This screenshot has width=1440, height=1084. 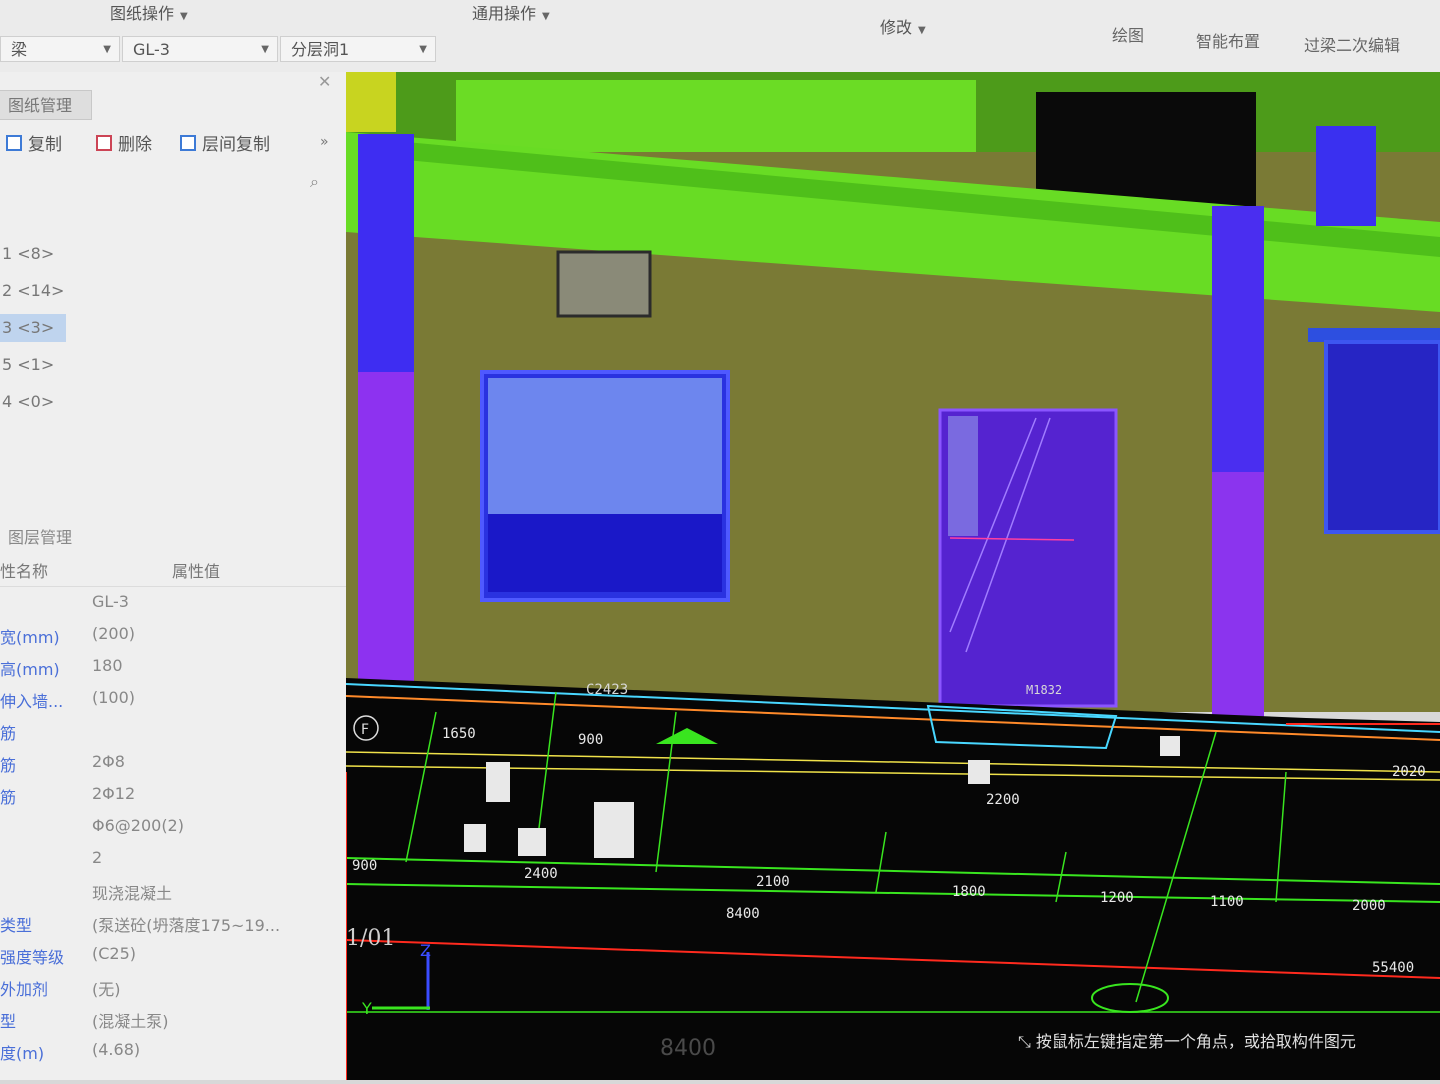 What do you see at coordinates (173, 672) in the screenshot?
I see `property-row: 高(mm) 180` at bounding box center [173, 672].